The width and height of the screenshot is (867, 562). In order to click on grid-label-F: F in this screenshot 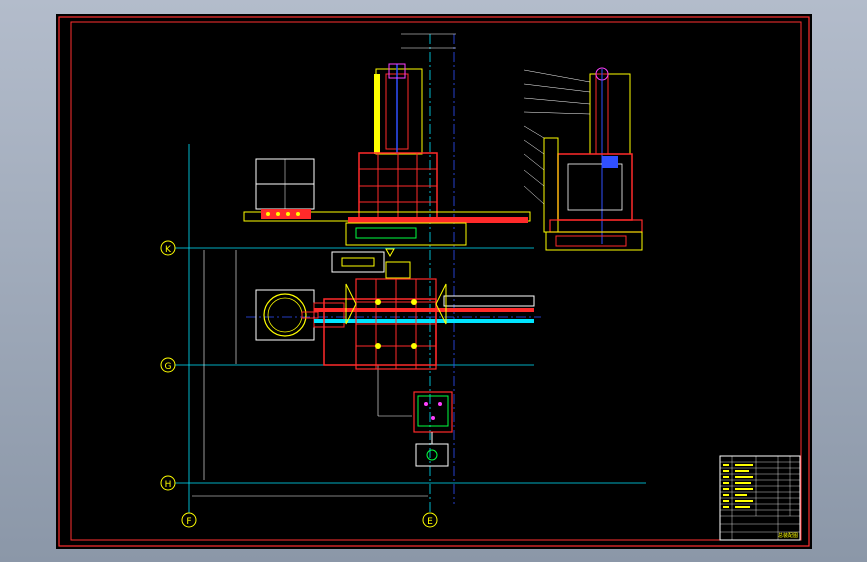, I will do `click(188, 522)`.